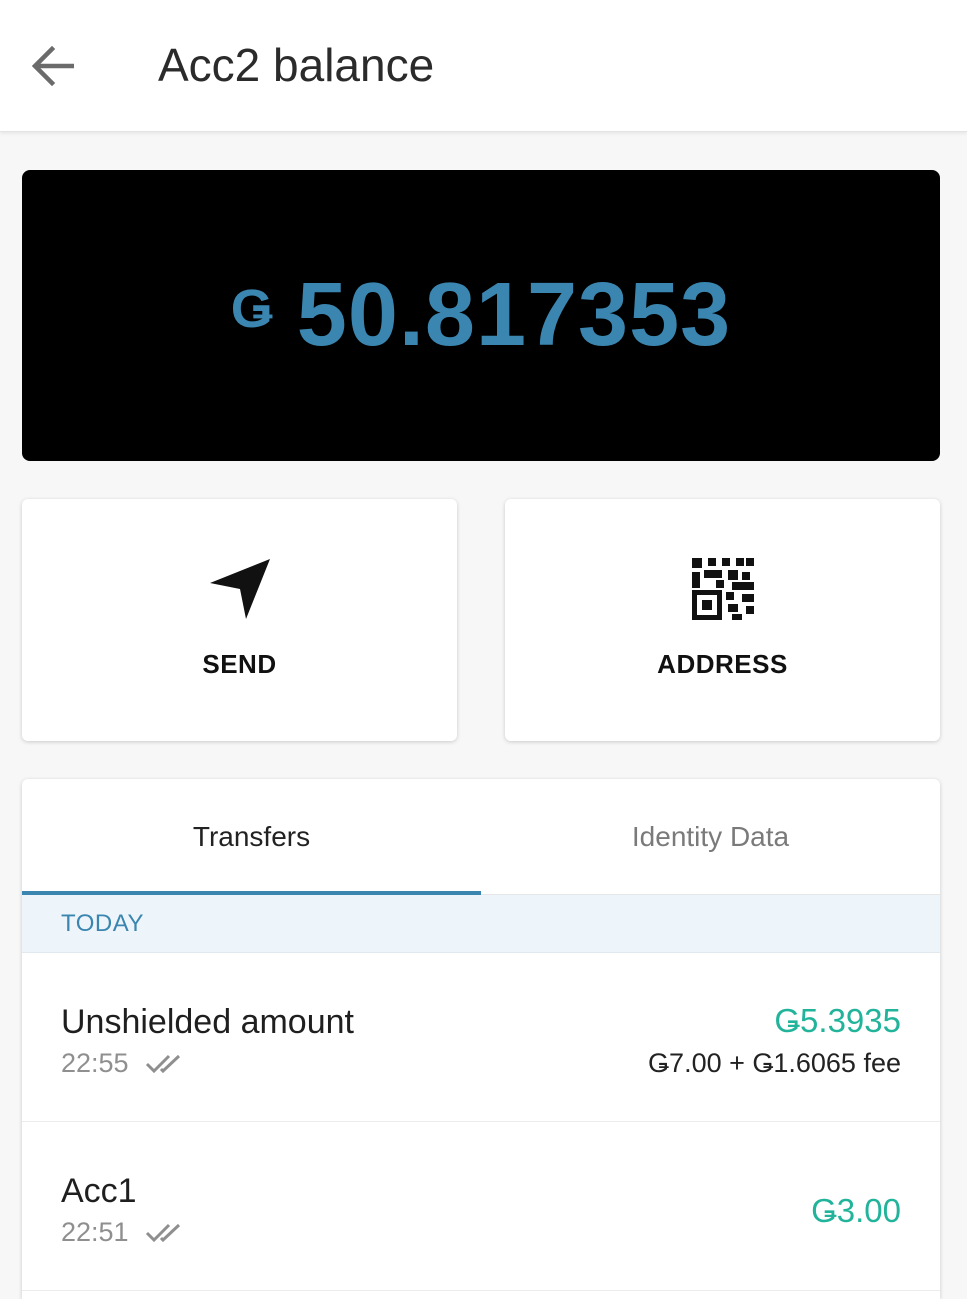 The width and height of the screenshot is (967, 1299). I want to click on balance-amount: 50.817353, so click(514, 315).